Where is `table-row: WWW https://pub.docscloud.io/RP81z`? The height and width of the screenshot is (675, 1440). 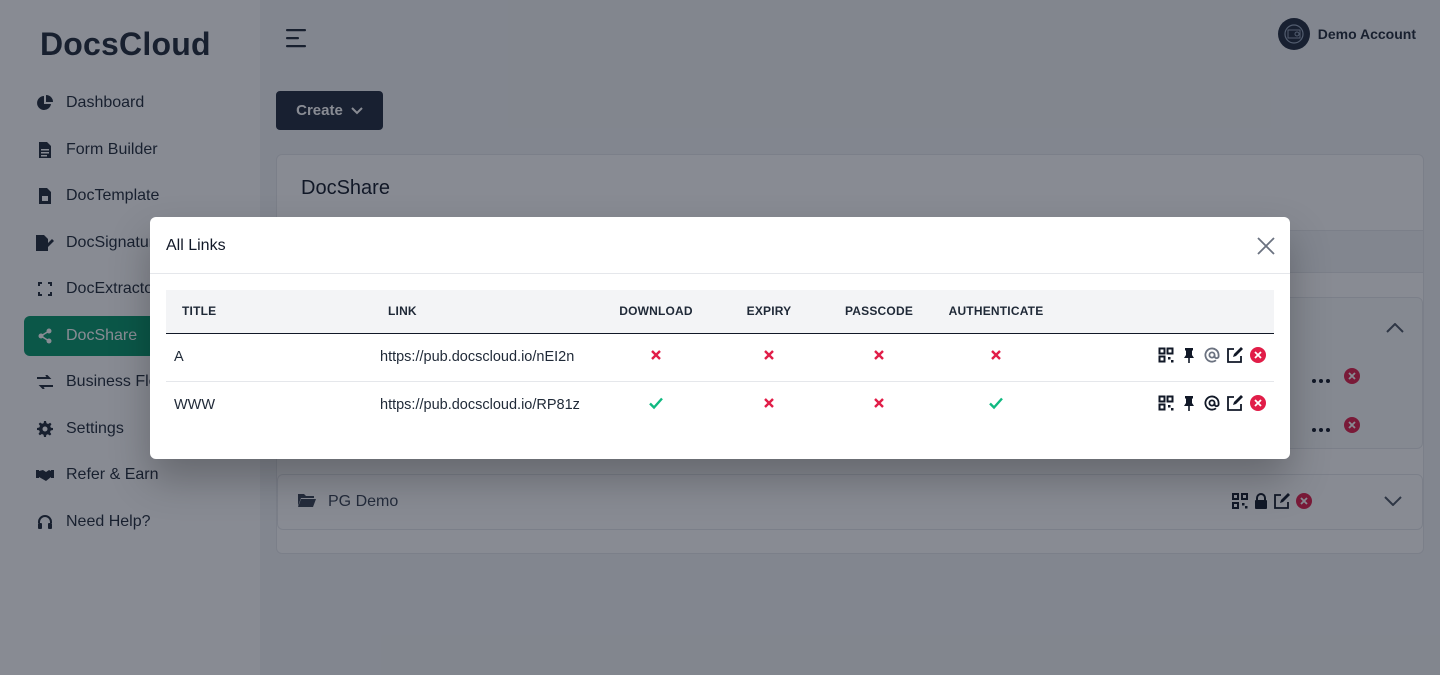
table-row: WWW https://pub.docscloud.io/RP81z is located at coordinates (720, 405).